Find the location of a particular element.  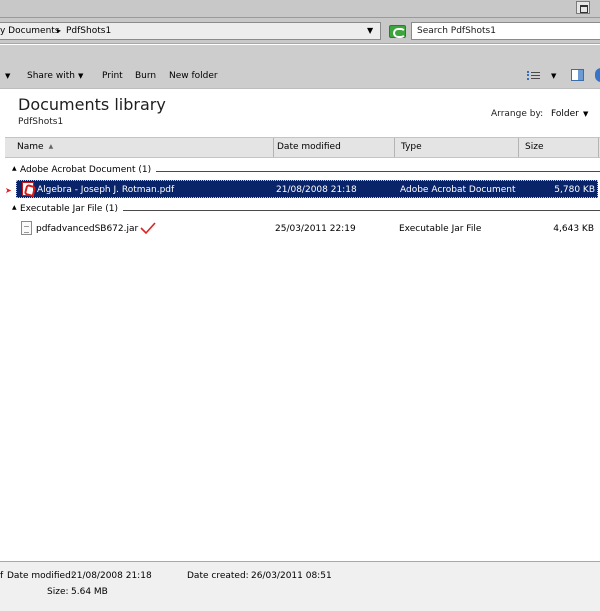

group-label: Executable Jar File (1) is located at coordinates (71, 209).